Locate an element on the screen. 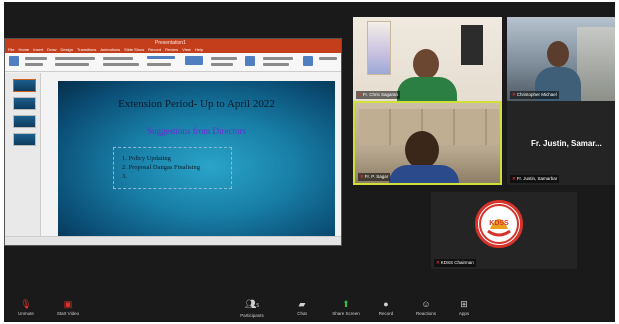 This screenshot has width=619, height=324. participant-name-tag: ✕Fr. Chris Sagaran is located at coordinates (378, 95).